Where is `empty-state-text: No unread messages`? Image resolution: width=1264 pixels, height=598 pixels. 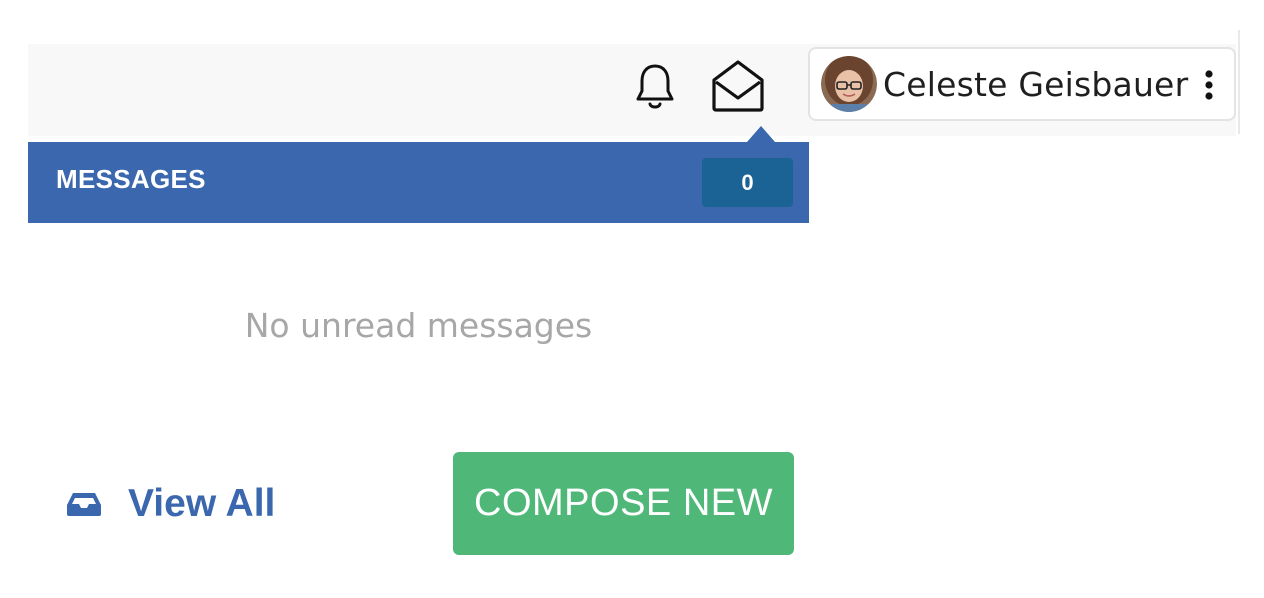
empty-state-text: No unread messages is located at coordinates (418, 325).